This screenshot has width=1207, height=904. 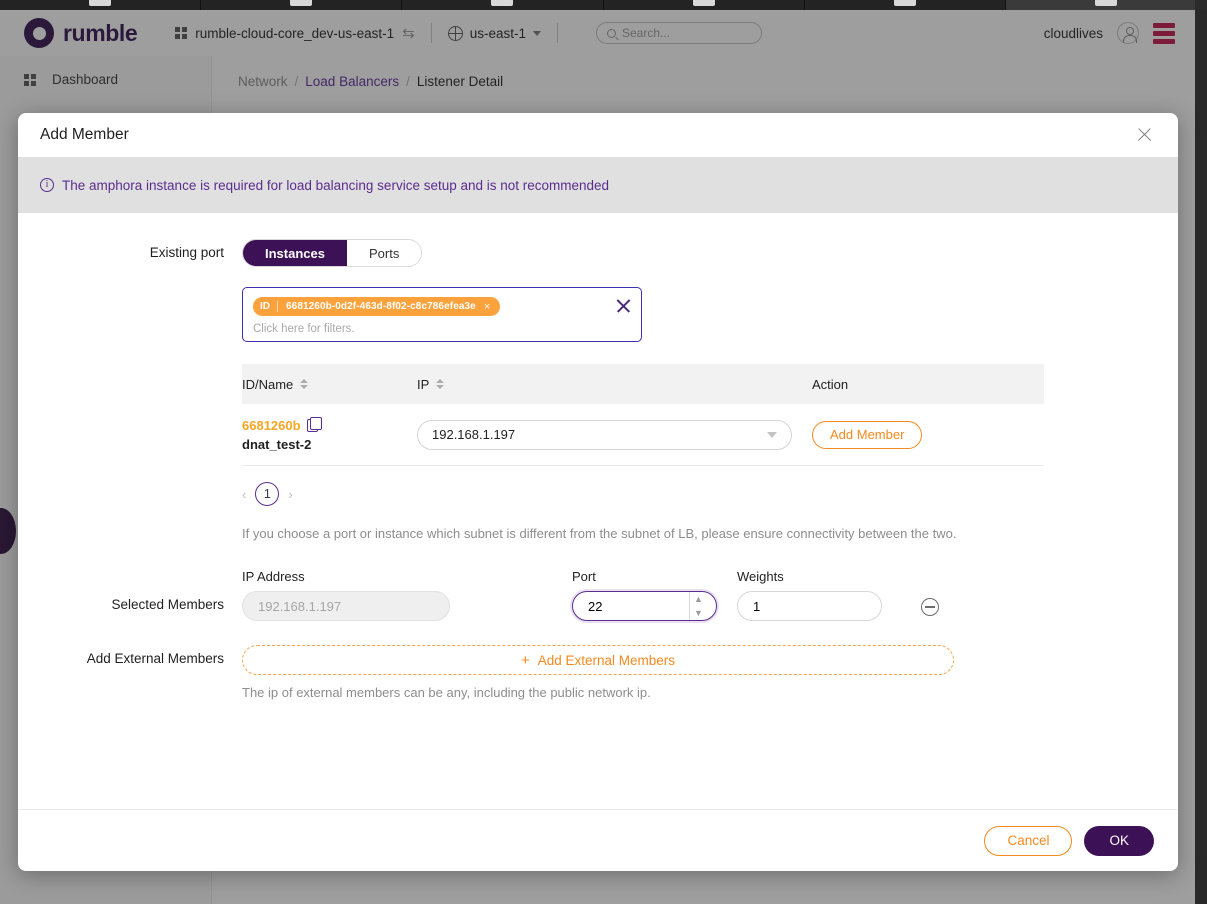 What do you see at coordinates (760, 576) in the screenshot?
I see `member-weights-label: Weights` at bounding box center [760, 576].